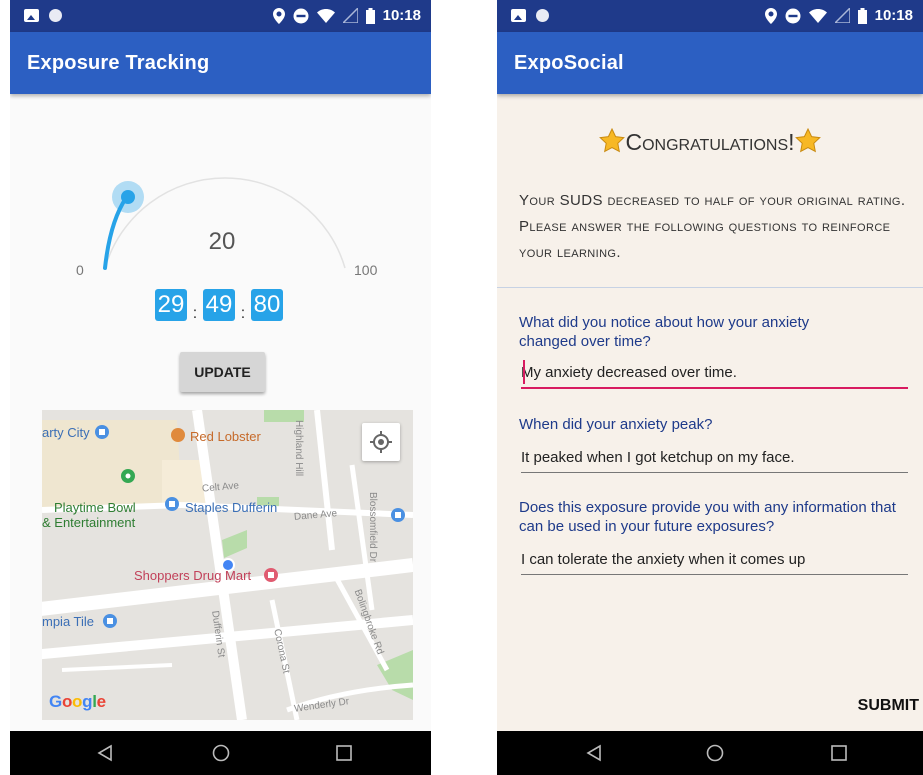 This screenshot has height=775, width=923. I want to click on congratulations-heading: Congratulations!, so click(710, 142).